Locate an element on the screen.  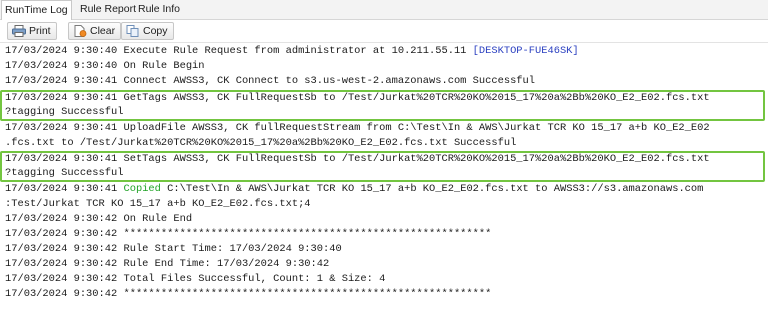
log-line: 17/03/2024 9:30:40 On Rule Begin is located at coordinates (105, 66).